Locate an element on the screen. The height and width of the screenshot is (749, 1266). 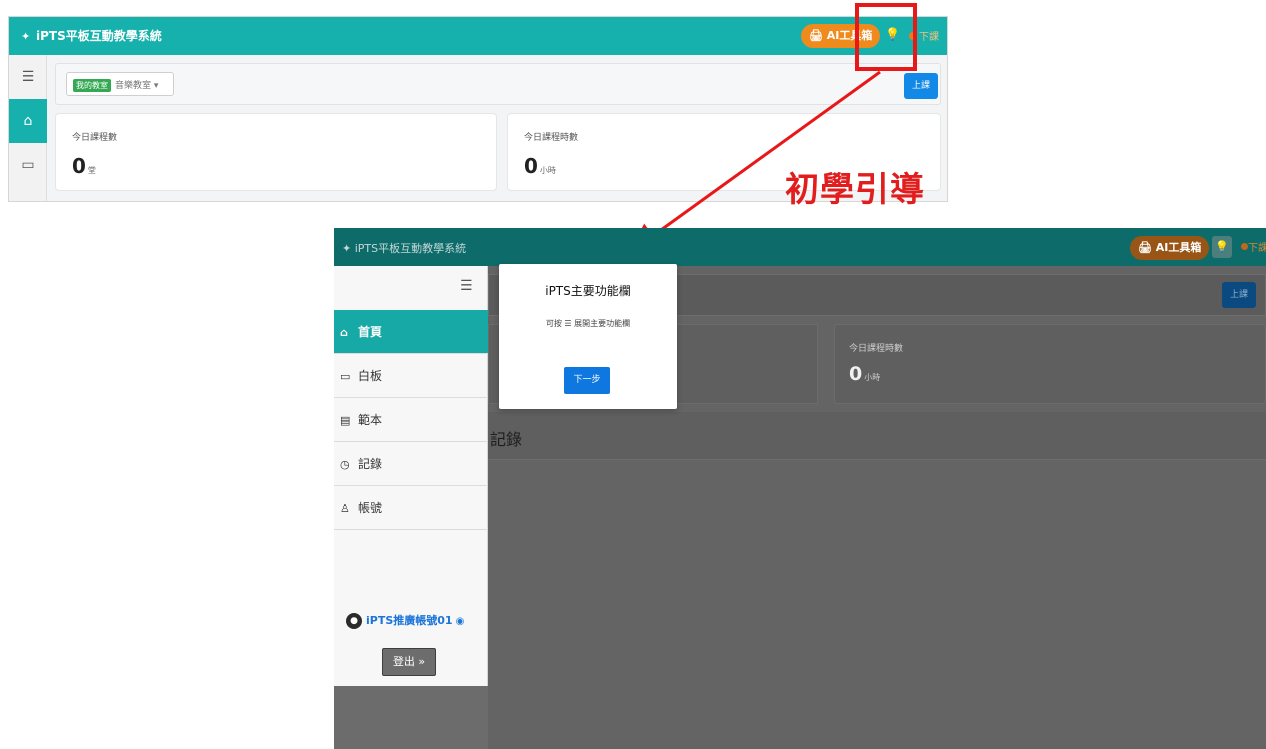
today-course-count-card: 今日課程數 0堂 is located at coordinates (276, 152).